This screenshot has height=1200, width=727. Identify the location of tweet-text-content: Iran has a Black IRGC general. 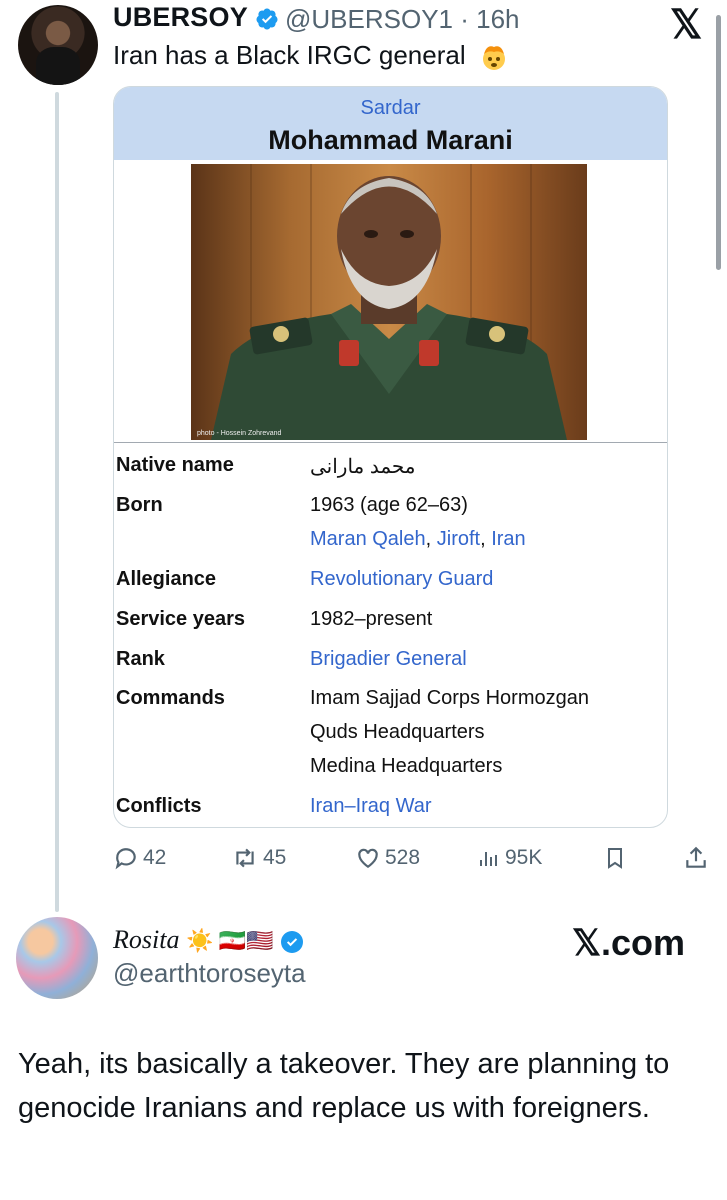
(289, 55).